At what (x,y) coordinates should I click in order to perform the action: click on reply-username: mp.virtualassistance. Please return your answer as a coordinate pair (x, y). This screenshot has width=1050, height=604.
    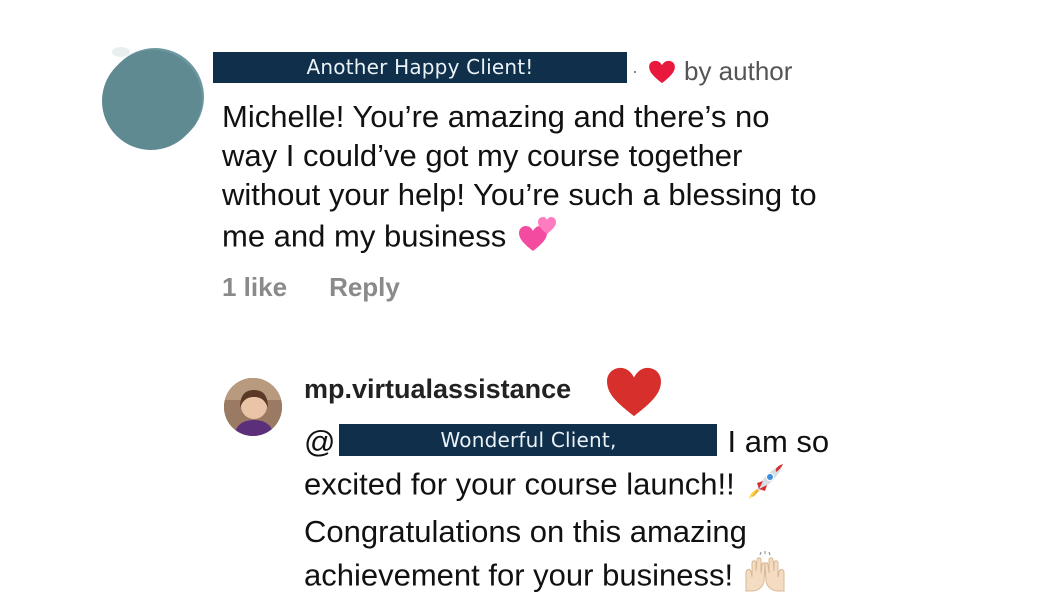
    Looking at the image, I should click on (437, 389).